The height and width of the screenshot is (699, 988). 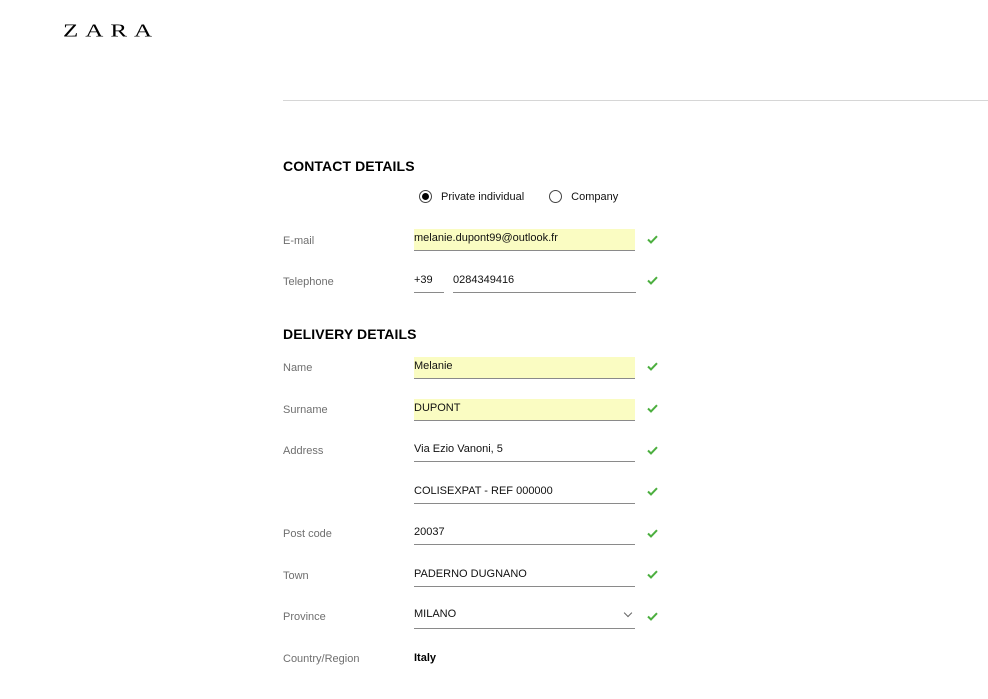 What do you see at coordinates (635, 100) in the screenshot?
I see `header-divider` at bounding box center [635, 100].